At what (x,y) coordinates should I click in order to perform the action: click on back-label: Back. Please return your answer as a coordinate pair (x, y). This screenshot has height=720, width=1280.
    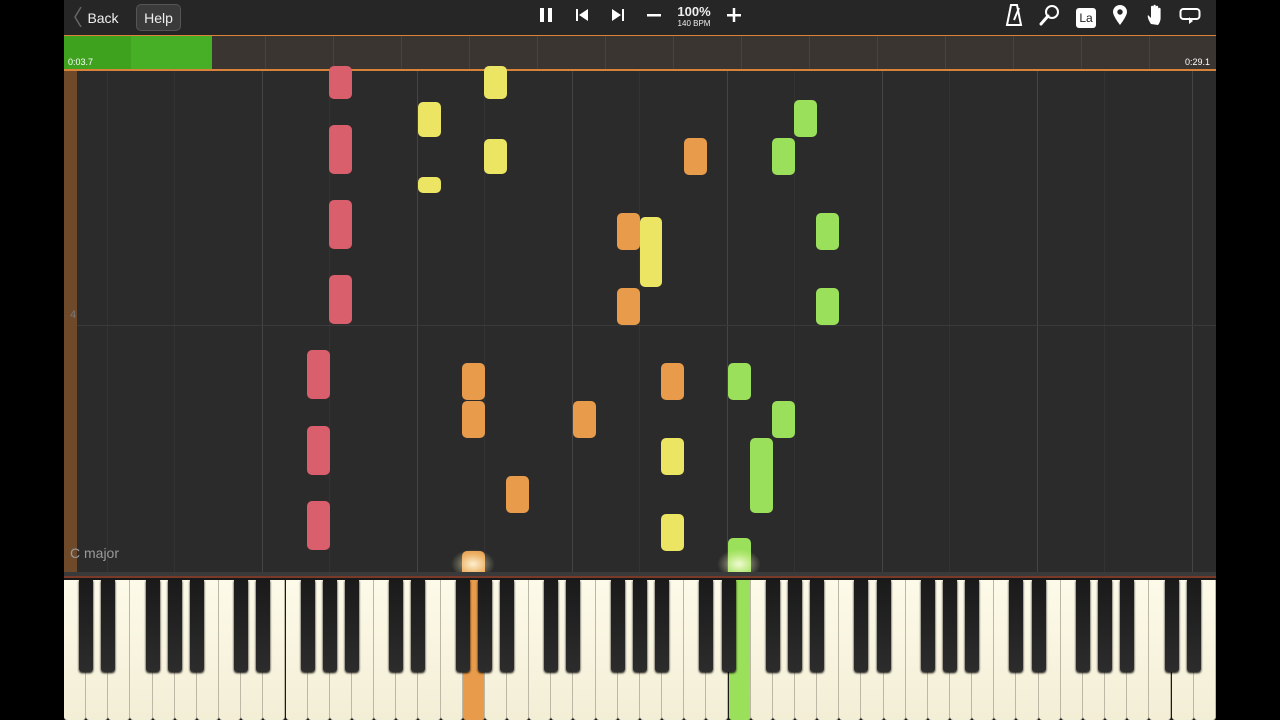
    Looking at the image, I should click on (103, 17).